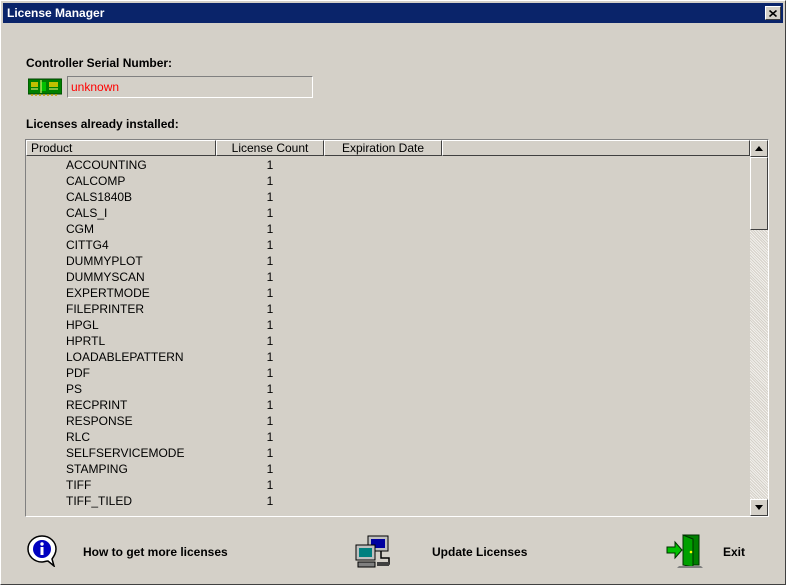  I want to click on table-row: CALCOMP 1, so click(388, 181).